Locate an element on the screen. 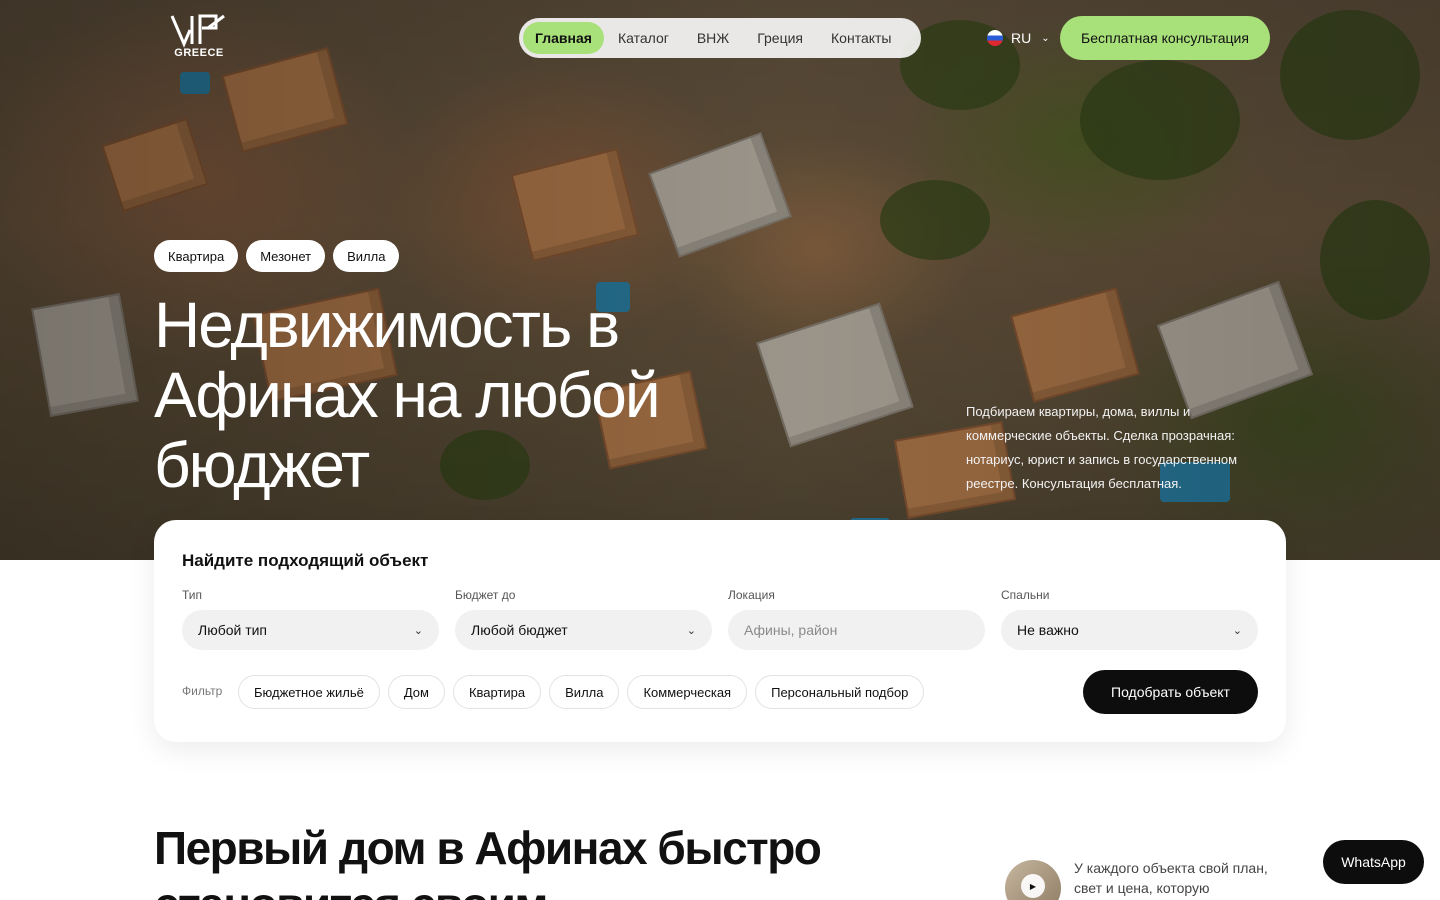  vip-logo-mark-icon is located at coordinates (197, 31).